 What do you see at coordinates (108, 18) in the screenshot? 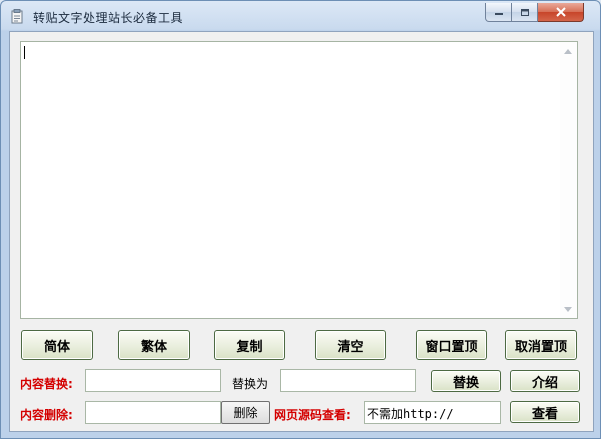
I see `window-title: 转贴文字处理站长必备工具` at bounding box center [108, 18].